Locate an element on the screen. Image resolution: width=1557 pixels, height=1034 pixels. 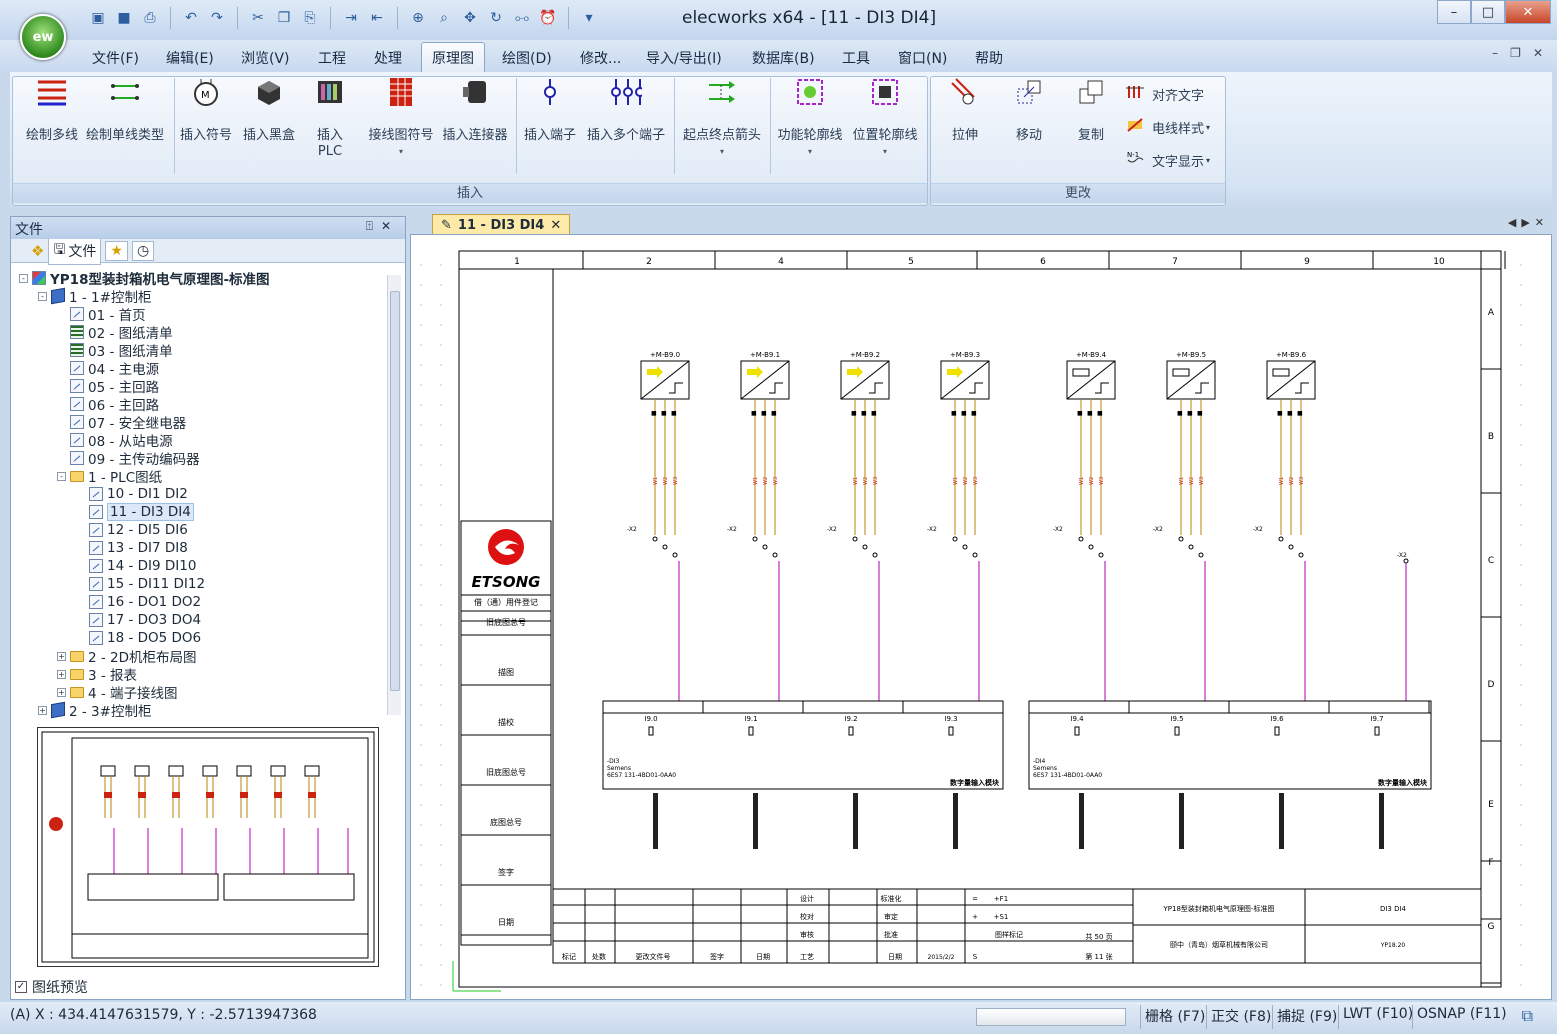
application-button: ew is located at coordinates (43, 37).